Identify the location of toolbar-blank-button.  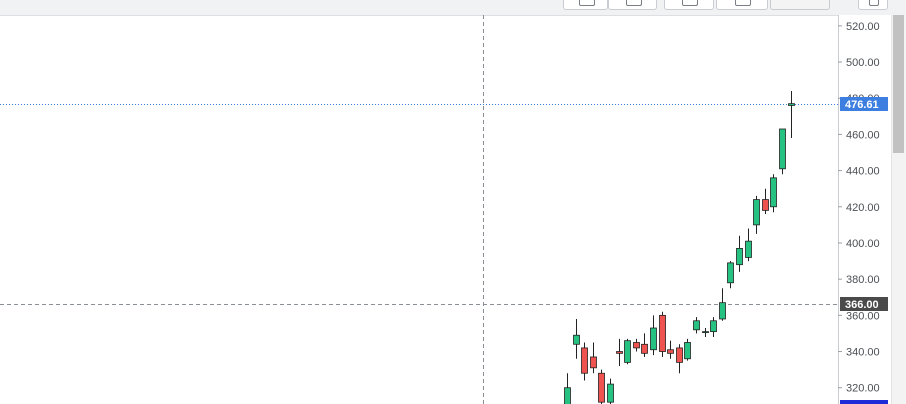
(800, 5).